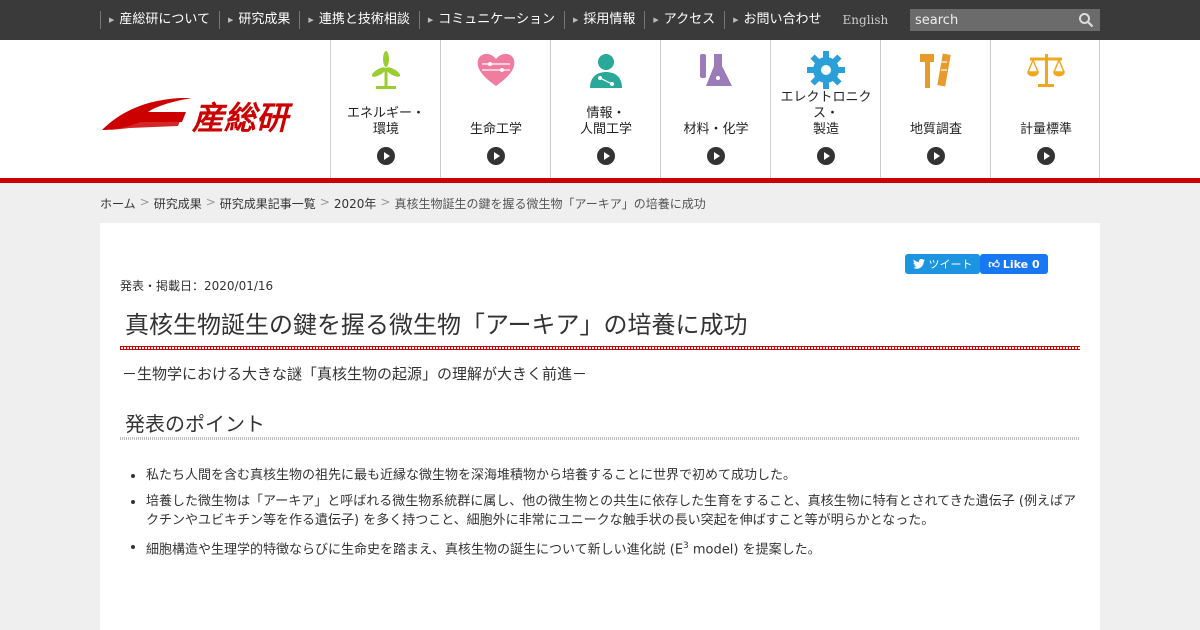 The width and height of the screenshot is (1200, 630). What do you see at coordinates (935, 129) in the screenshot?
I see `category-label: 地質調査` at bounding box center [935, 129].